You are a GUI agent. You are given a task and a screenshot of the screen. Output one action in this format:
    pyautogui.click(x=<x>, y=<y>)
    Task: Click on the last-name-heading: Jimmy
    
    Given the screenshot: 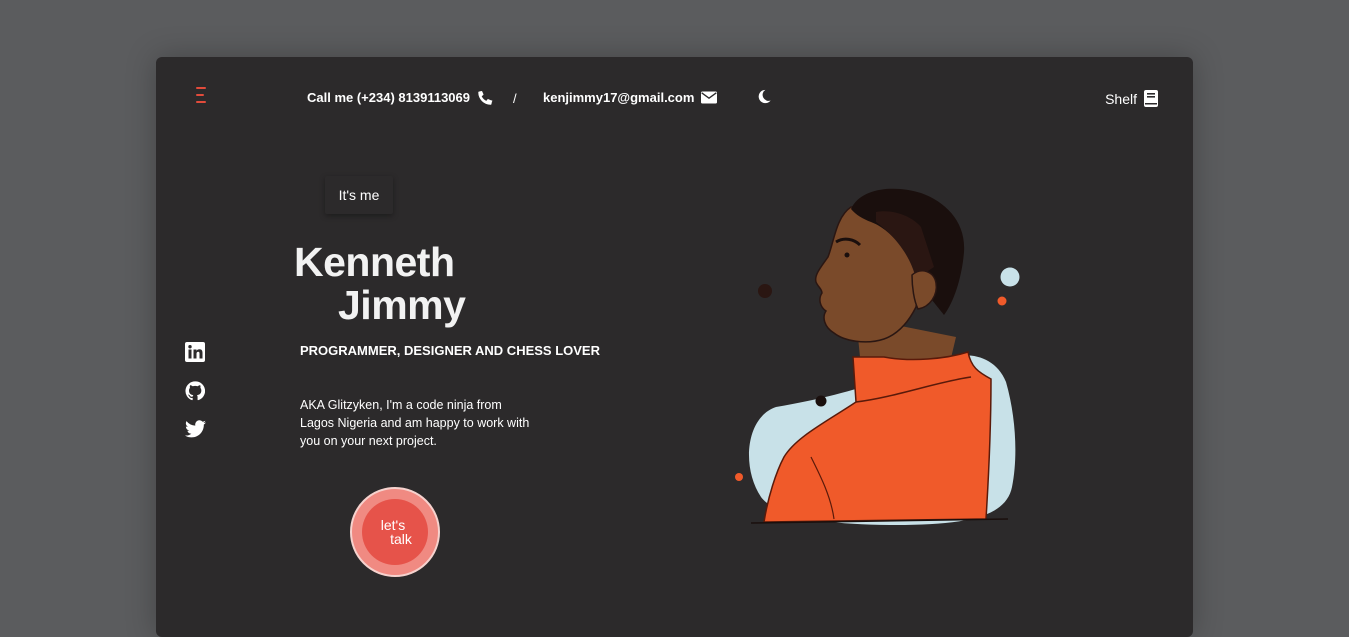 What is the action you would take?
    pyautogui.click(x=402, y=305)
    